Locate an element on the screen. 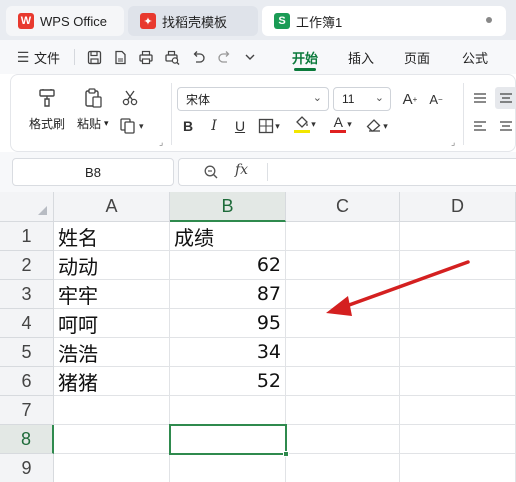  menu-bar: ☰ 文件 开始 插入 页面 公式 is located at coordinates (258, 57).